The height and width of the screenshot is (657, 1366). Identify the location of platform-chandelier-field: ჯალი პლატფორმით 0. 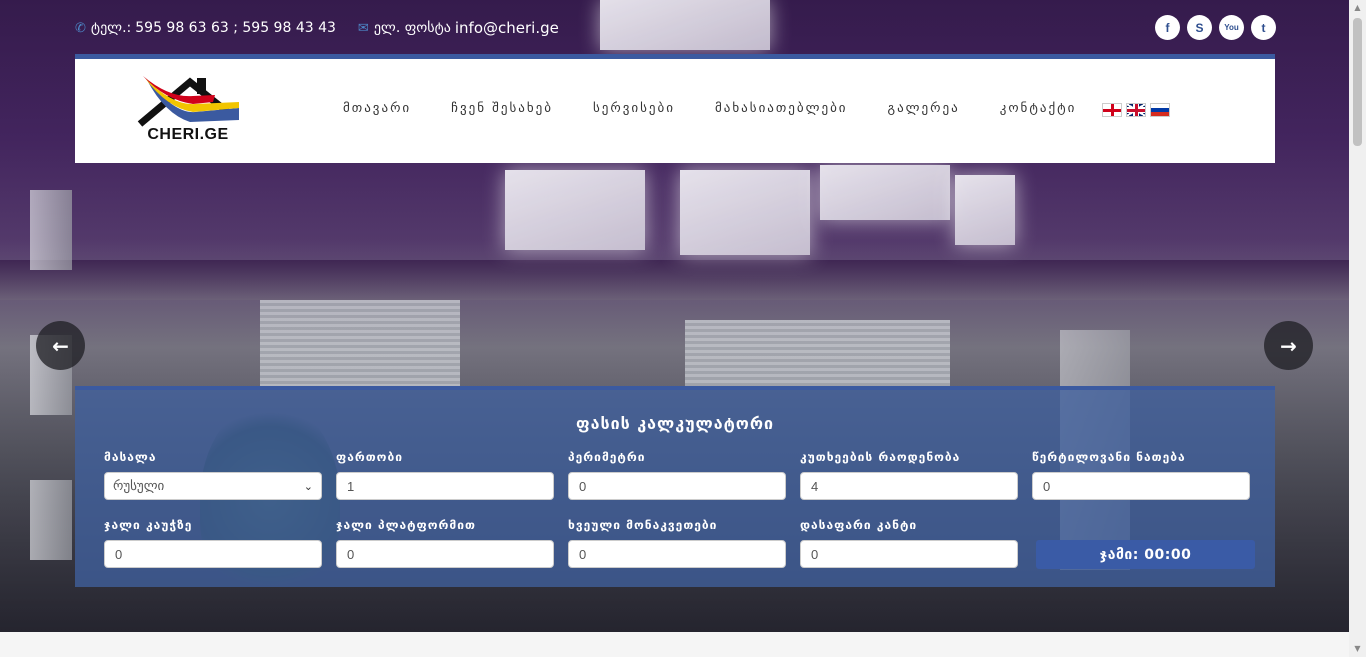
(445, 543).